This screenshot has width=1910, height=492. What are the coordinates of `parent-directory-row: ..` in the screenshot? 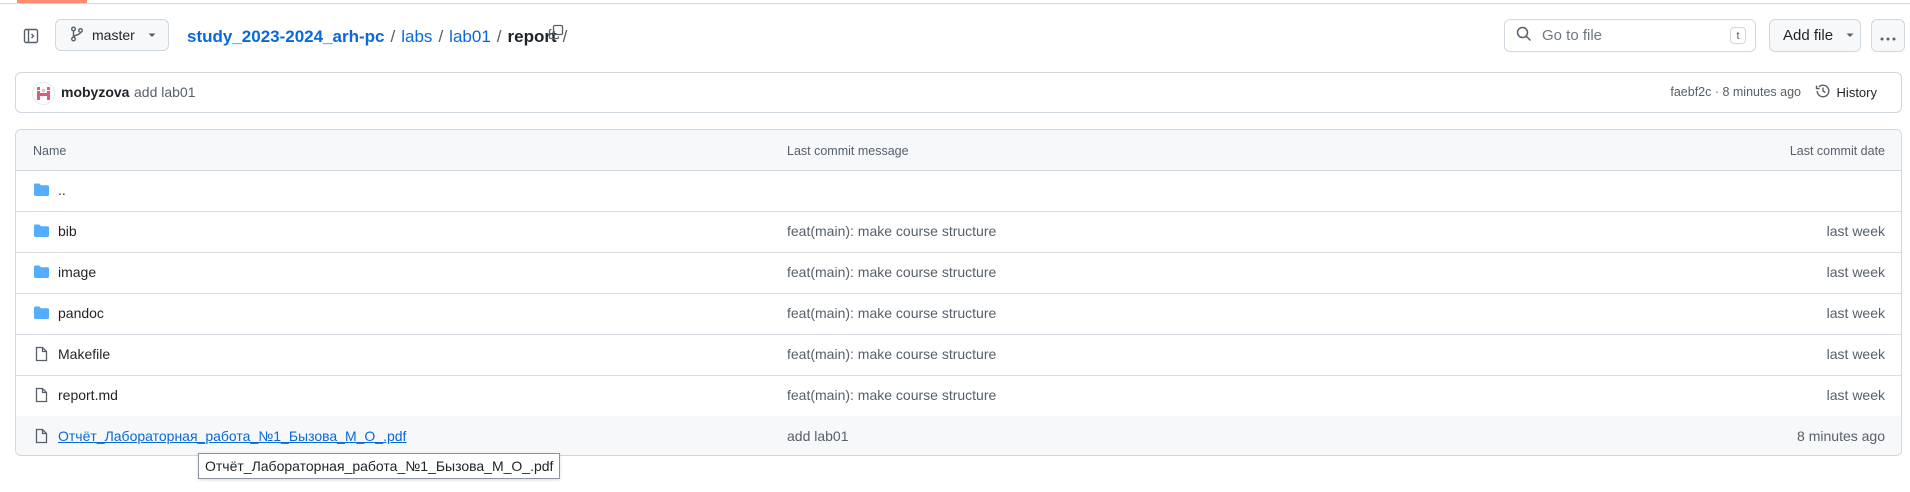 It's located at (958, 191).